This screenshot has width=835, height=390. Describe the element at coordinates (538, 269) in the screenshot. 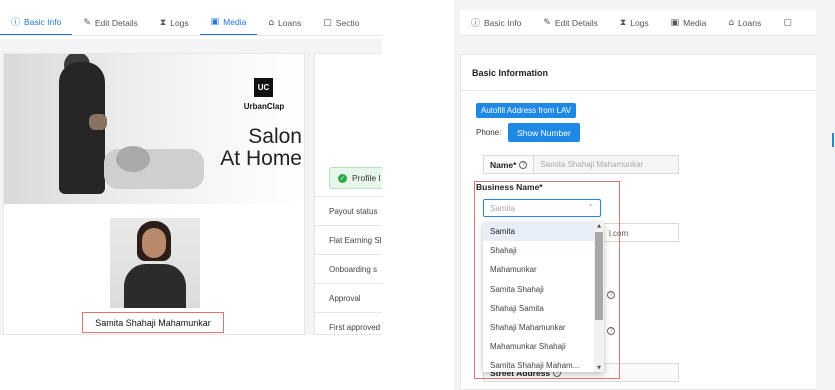

I see `dropdown-option: Mahamunkar` at that location.